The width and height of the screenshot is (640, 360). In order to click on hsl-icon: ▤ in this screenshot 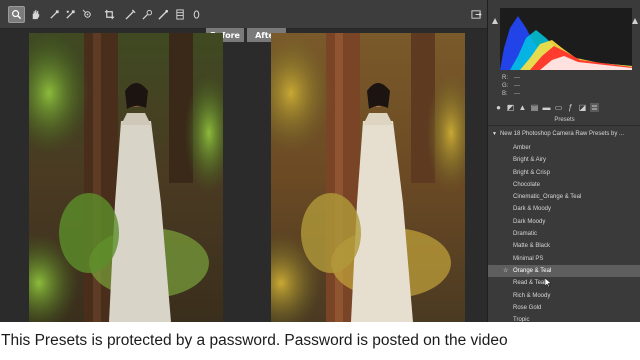, I will do `click(534, 107)`.